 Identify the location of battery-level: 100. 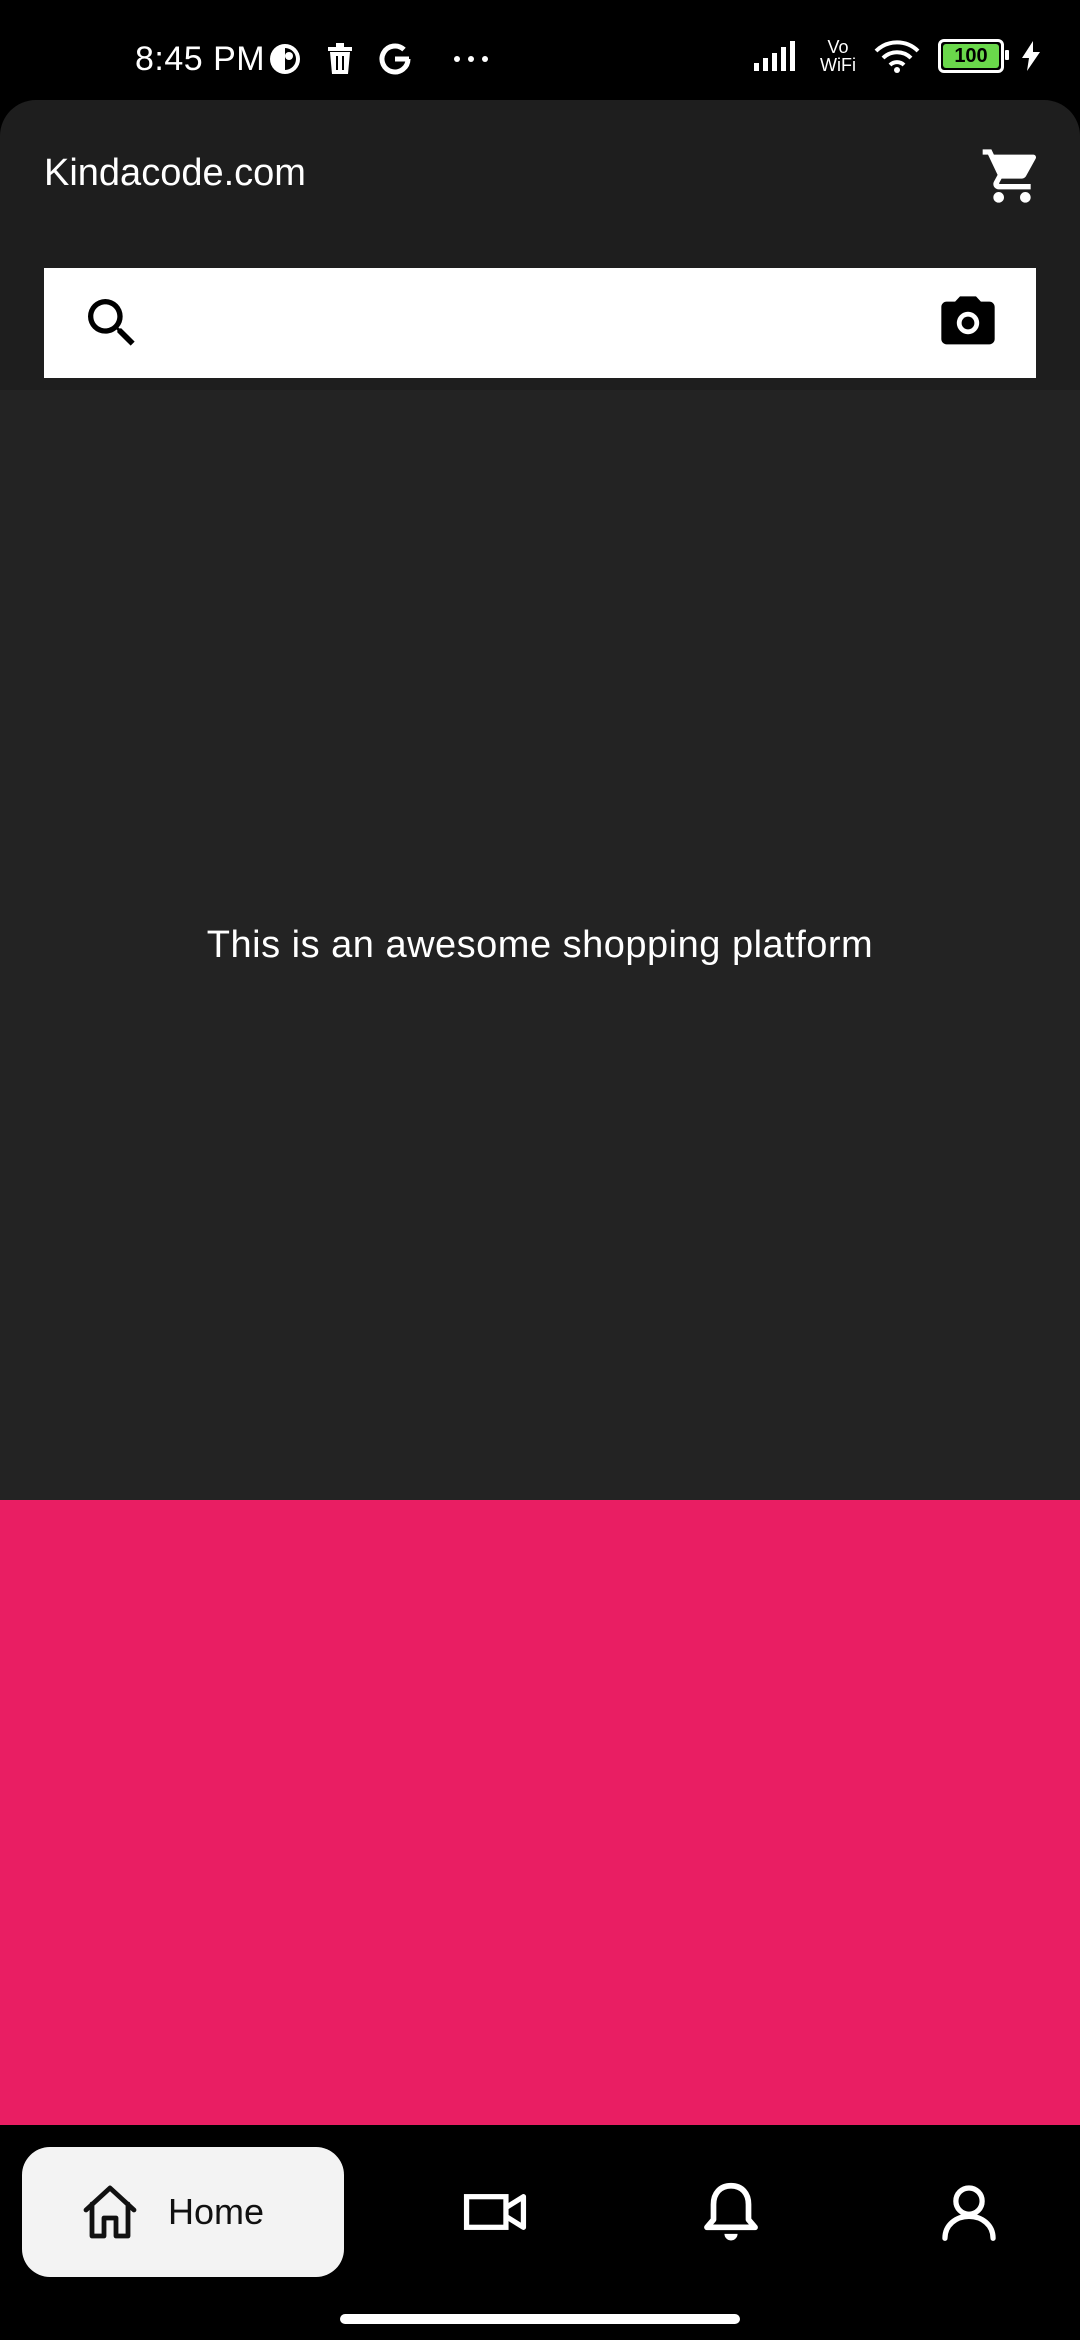
(971, 55).